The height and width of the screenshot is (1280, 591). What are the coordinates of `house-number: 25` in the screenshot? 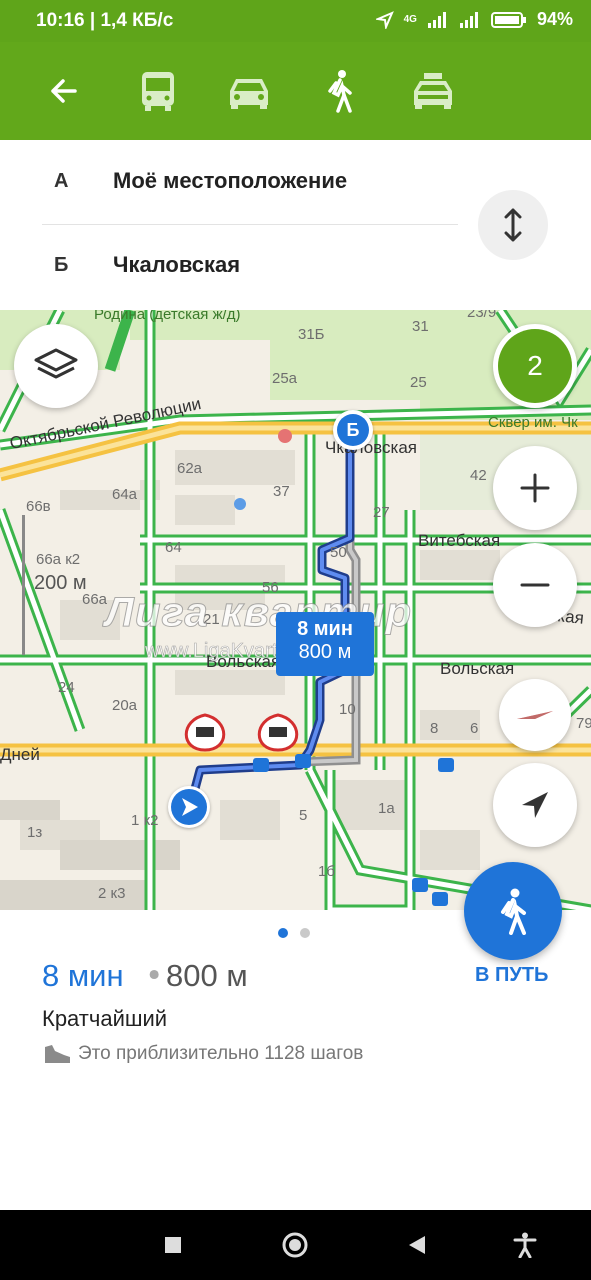 It's located at (418, 382).